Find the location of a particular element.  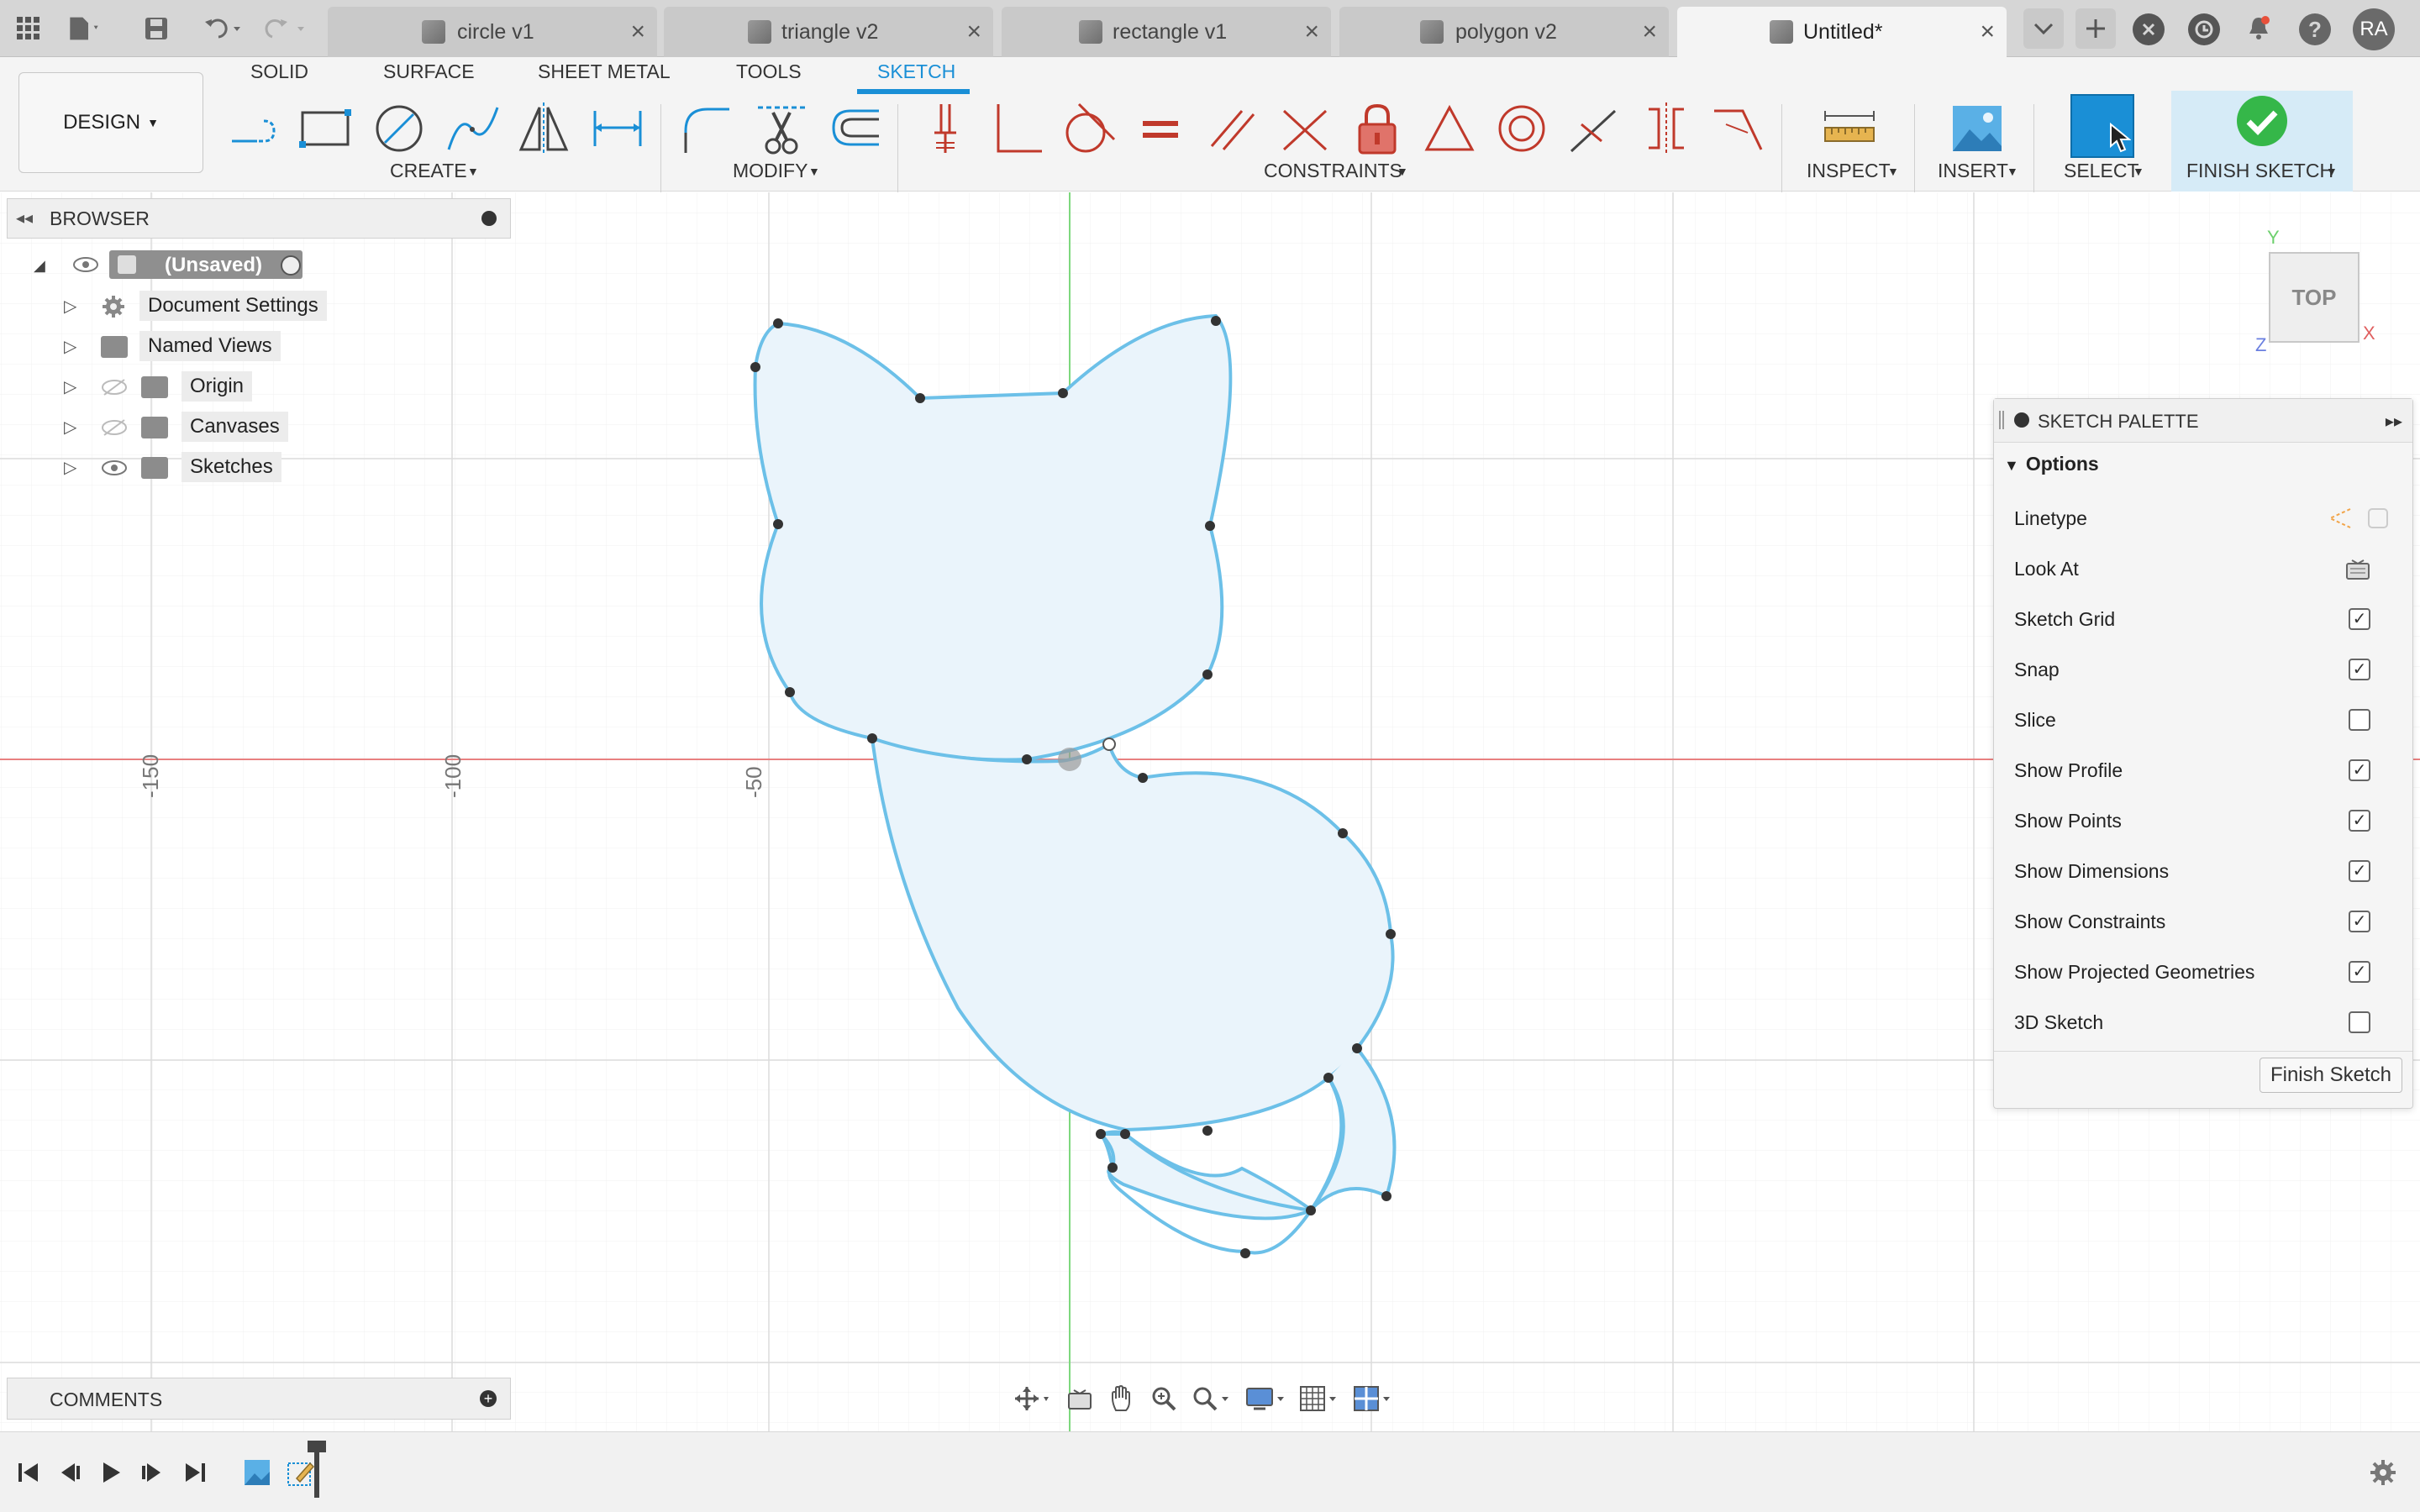

collinear-constraint-icon is located at coordinates (1305, 128).